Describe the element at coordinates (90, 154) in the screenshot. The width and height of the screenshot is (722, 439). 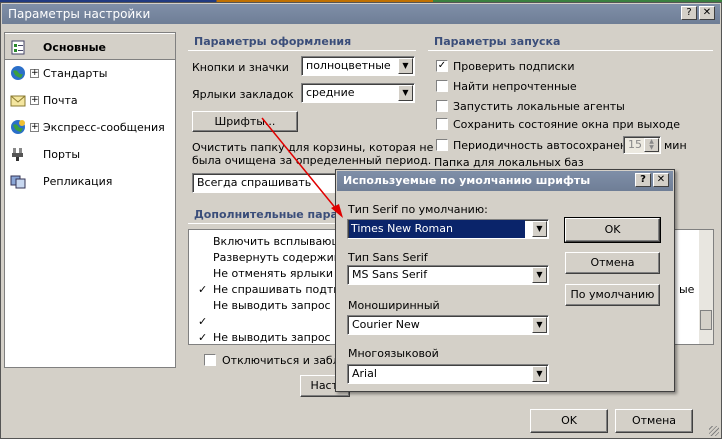
I see `sidebar-item-ports: Порты` at that location.